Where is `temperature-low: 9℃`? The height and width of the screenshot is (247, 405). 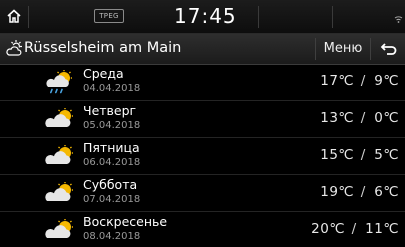
temperature-low: 9℃ is located at coordinates (386, 81).